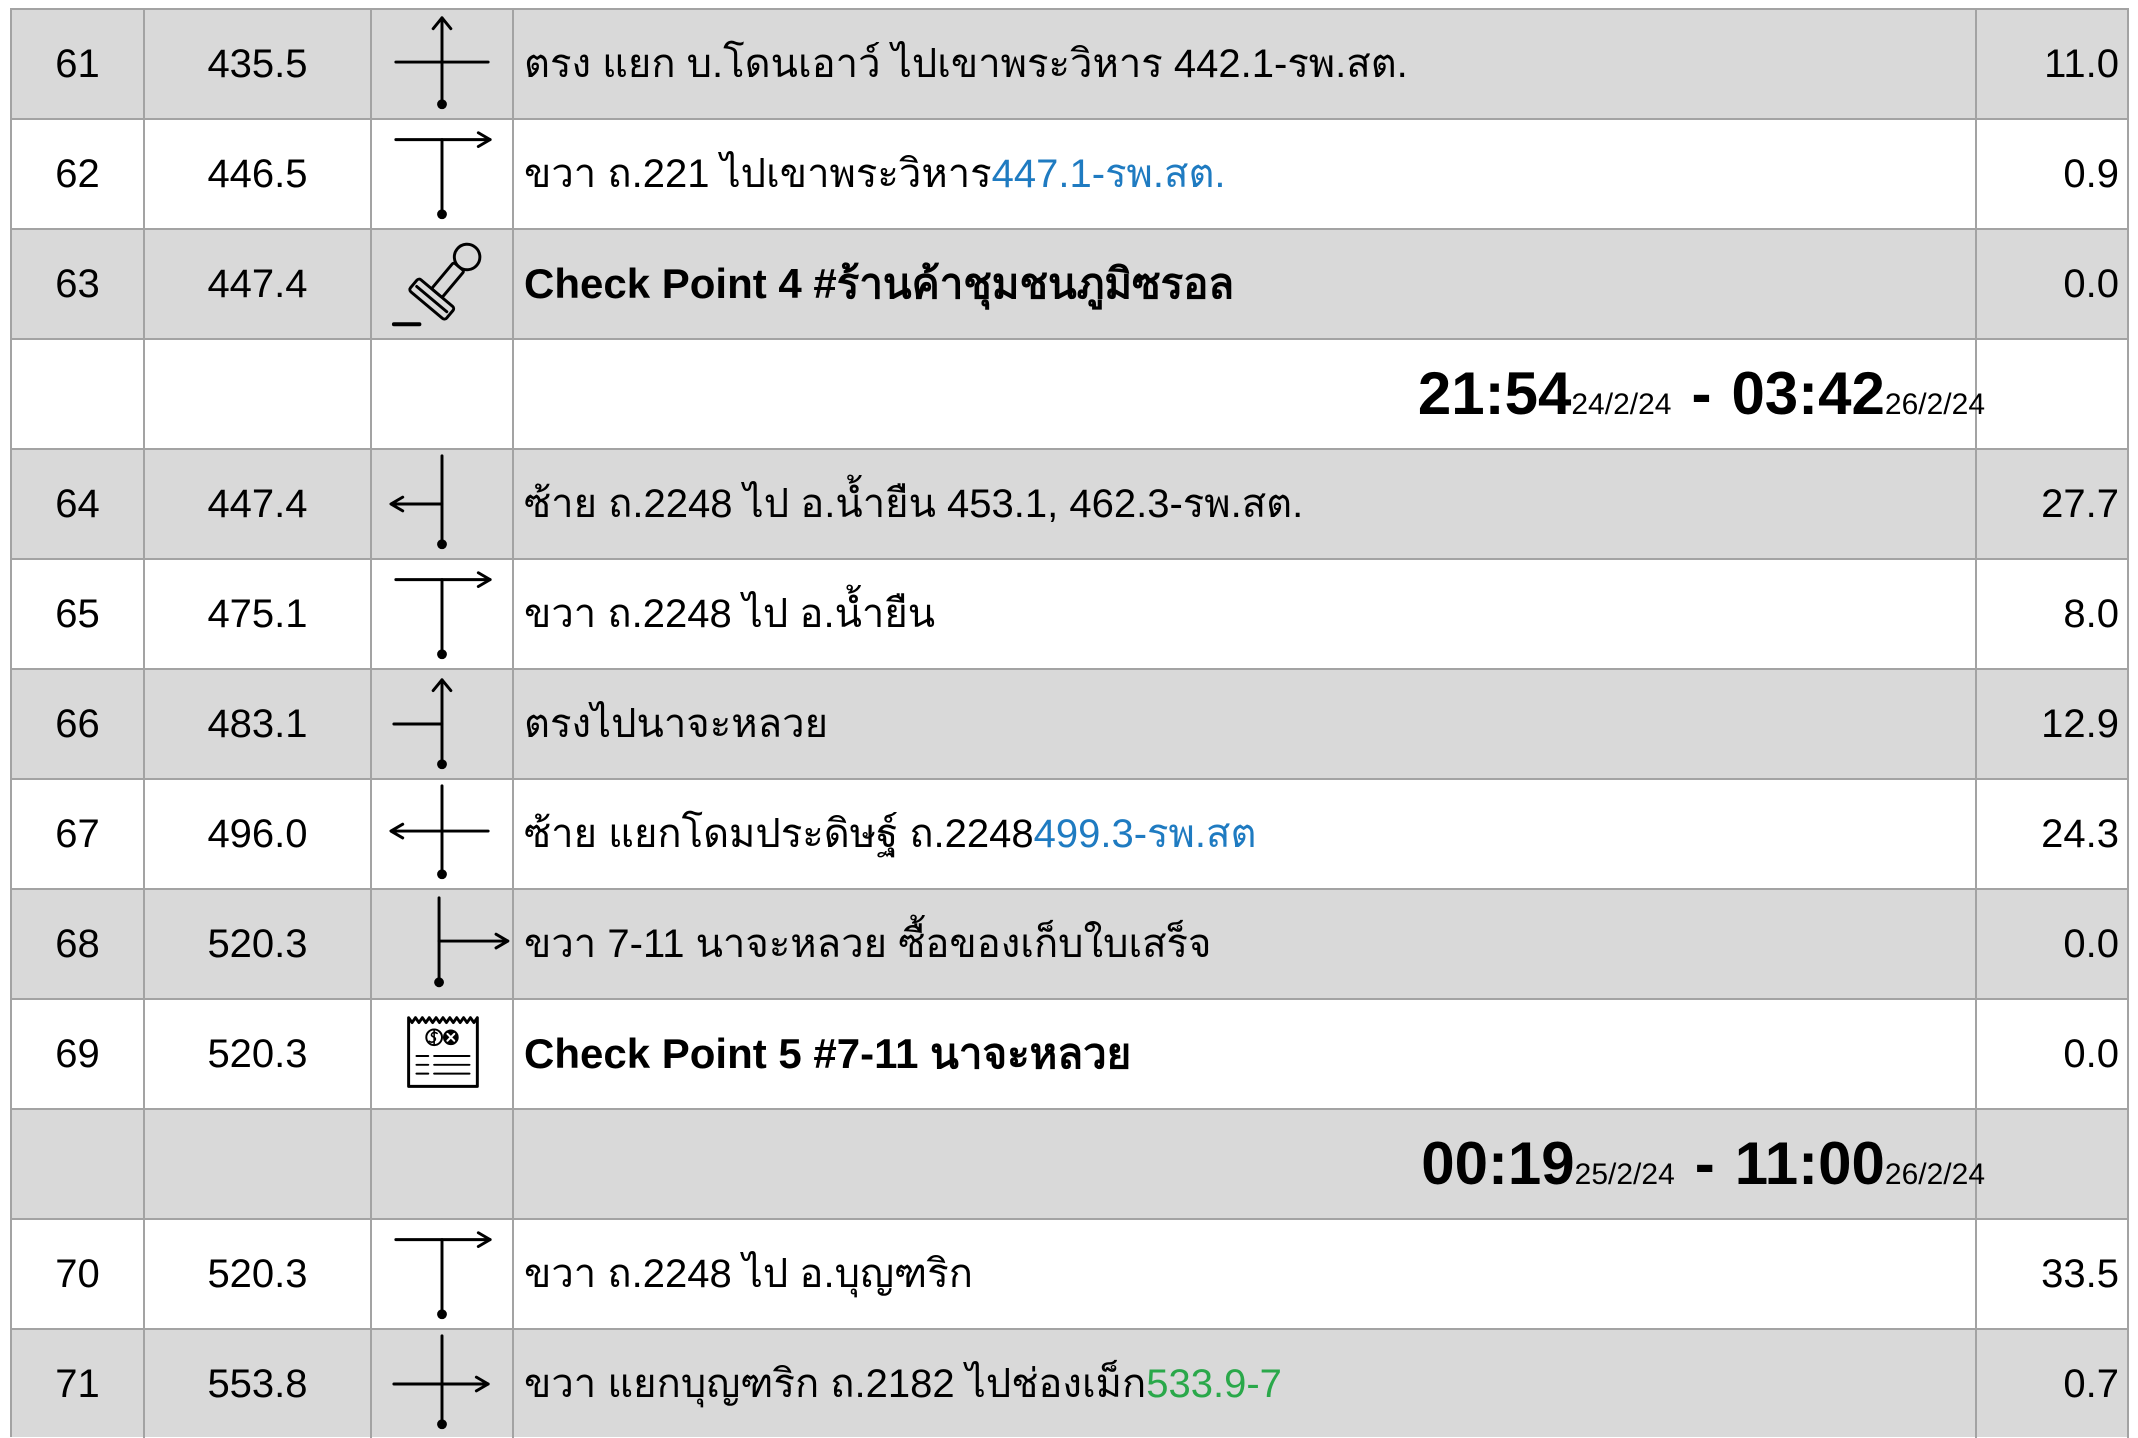  I want to click on row-number: 66, so click(78, 725).